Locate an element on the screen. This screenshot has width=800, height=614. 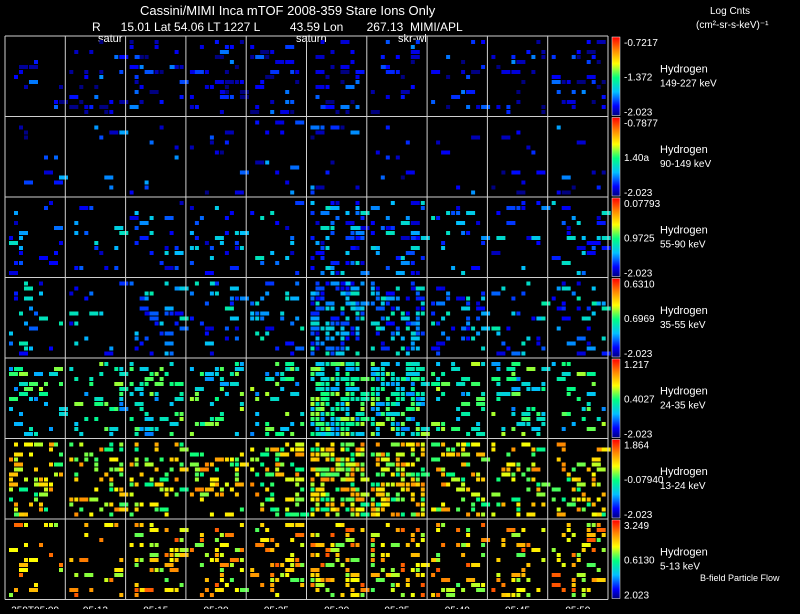
colorbar-mid-label: 0.6969 is located at coordinates (639, 319).